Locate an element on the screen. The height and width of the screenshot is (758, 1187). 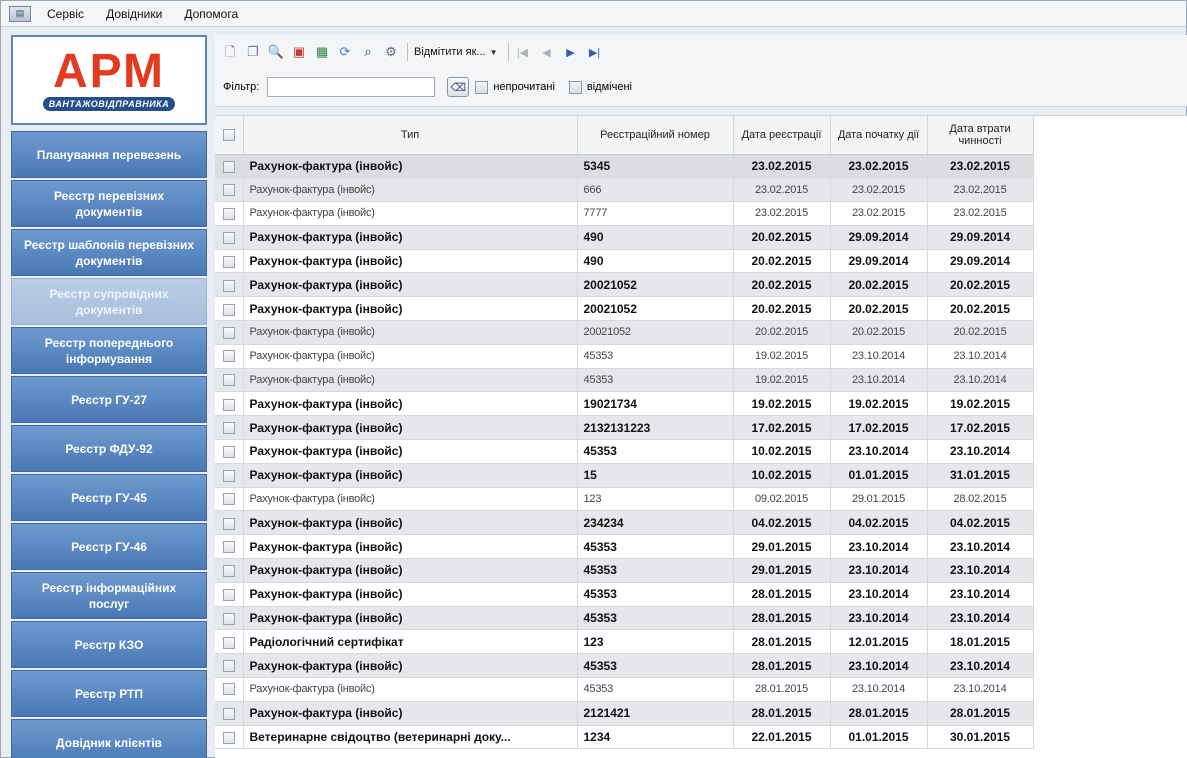
sidebar-nav-button: Реєстр перевізних документів is located at coordinates (109, 203).